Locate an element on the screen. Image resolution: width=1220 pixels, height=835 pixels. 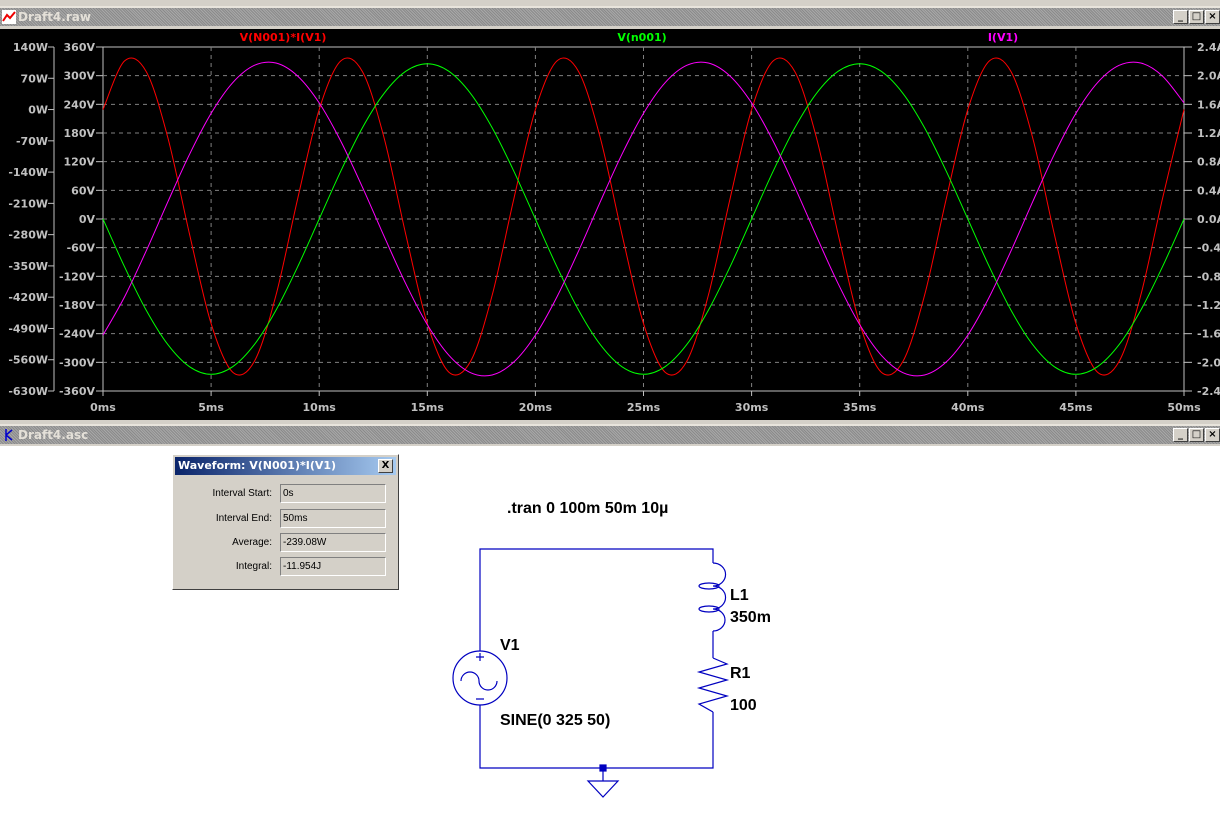
y-tick-label-current: -1.2A is located at coordinates (1208, 305).